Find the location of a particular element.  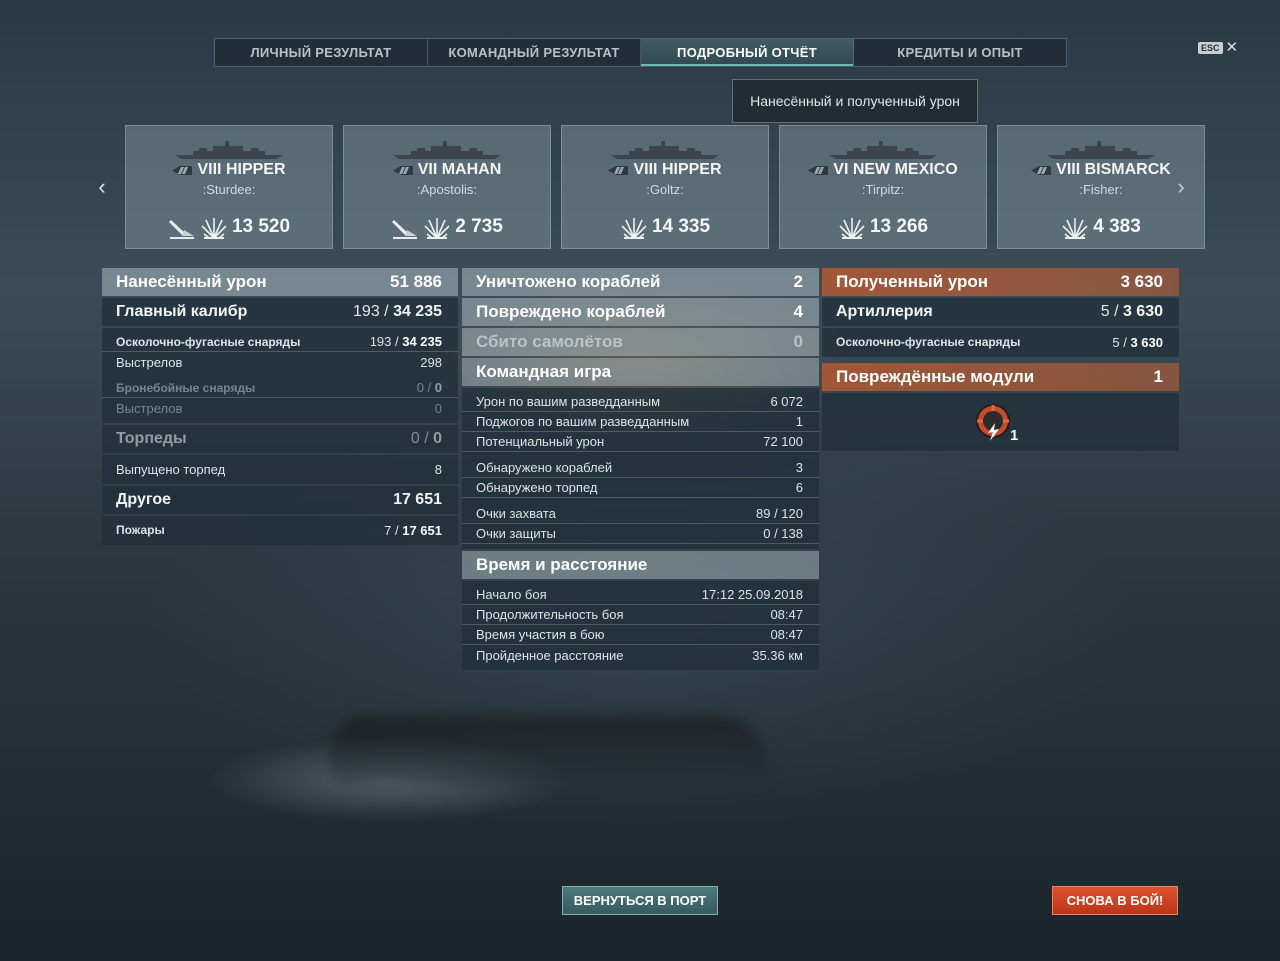

other-label: Другое is located at coordinates (143, 499).